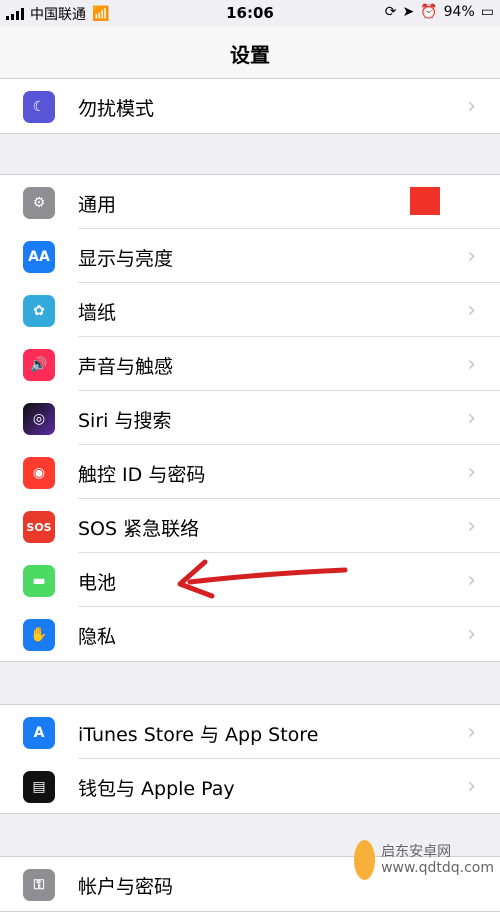 The image size is (500, 912). Describe the element at coordinates (250, 55) in the screenshot. I see `page-title: 设置` at that location.